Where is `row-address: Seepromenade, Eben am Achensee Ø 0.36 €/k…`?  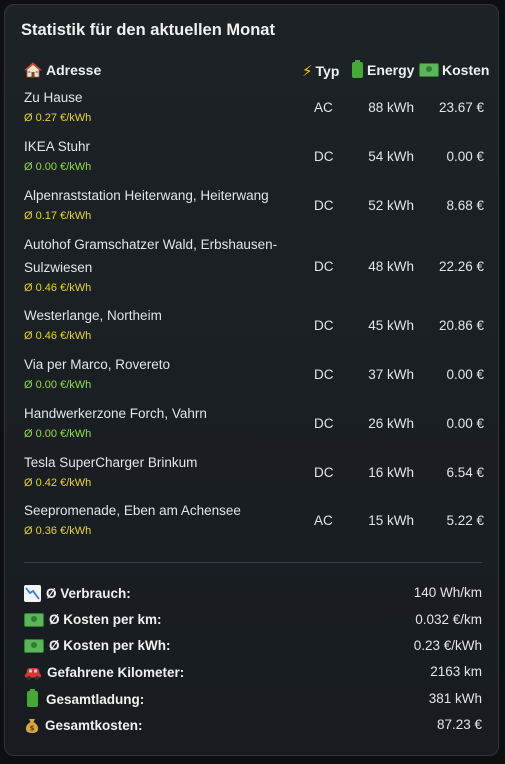
row-address: Seepromenade, Eben am Achensee Ø 0.36 €/k… is located at coordinates (159, 519).